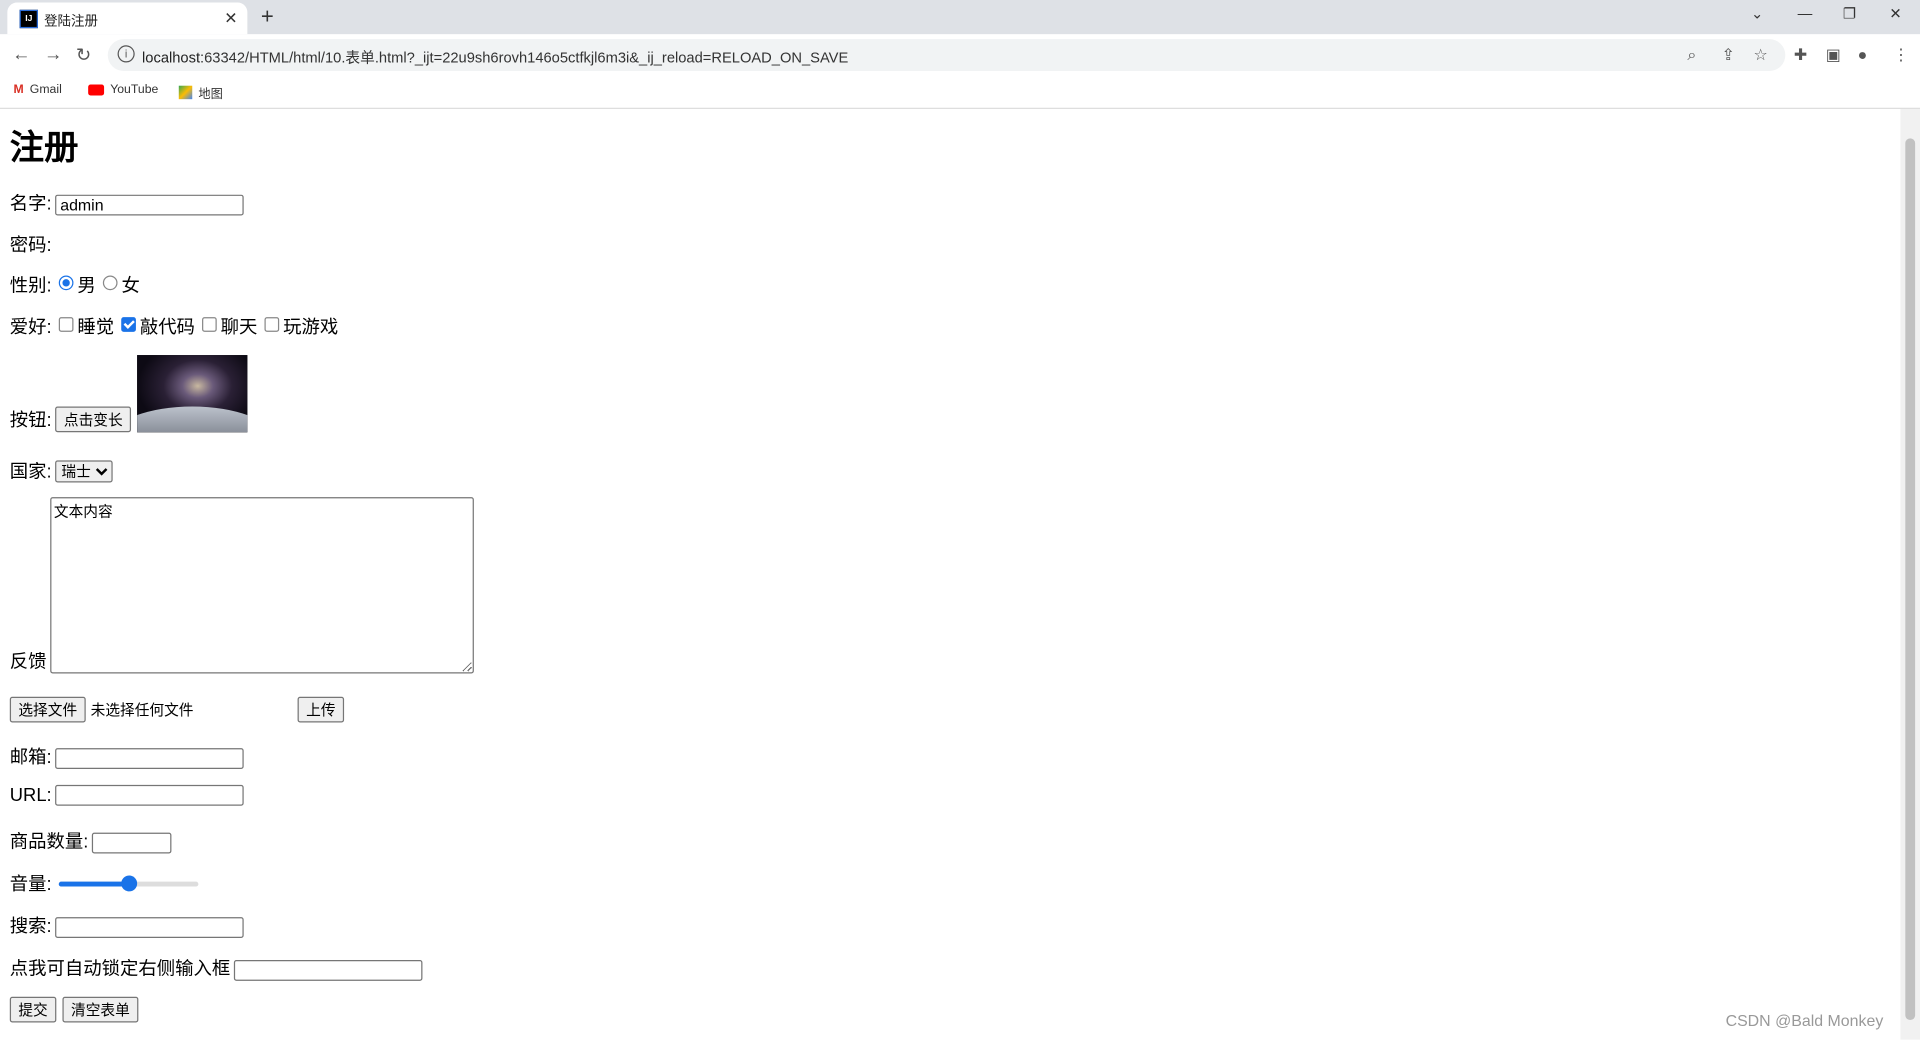 This screenshot has height=1040, width=1920. What do you see at coordinates (126, 54) in the screenshot?
I see `info-icon: i` at bounding box center [126, 54].